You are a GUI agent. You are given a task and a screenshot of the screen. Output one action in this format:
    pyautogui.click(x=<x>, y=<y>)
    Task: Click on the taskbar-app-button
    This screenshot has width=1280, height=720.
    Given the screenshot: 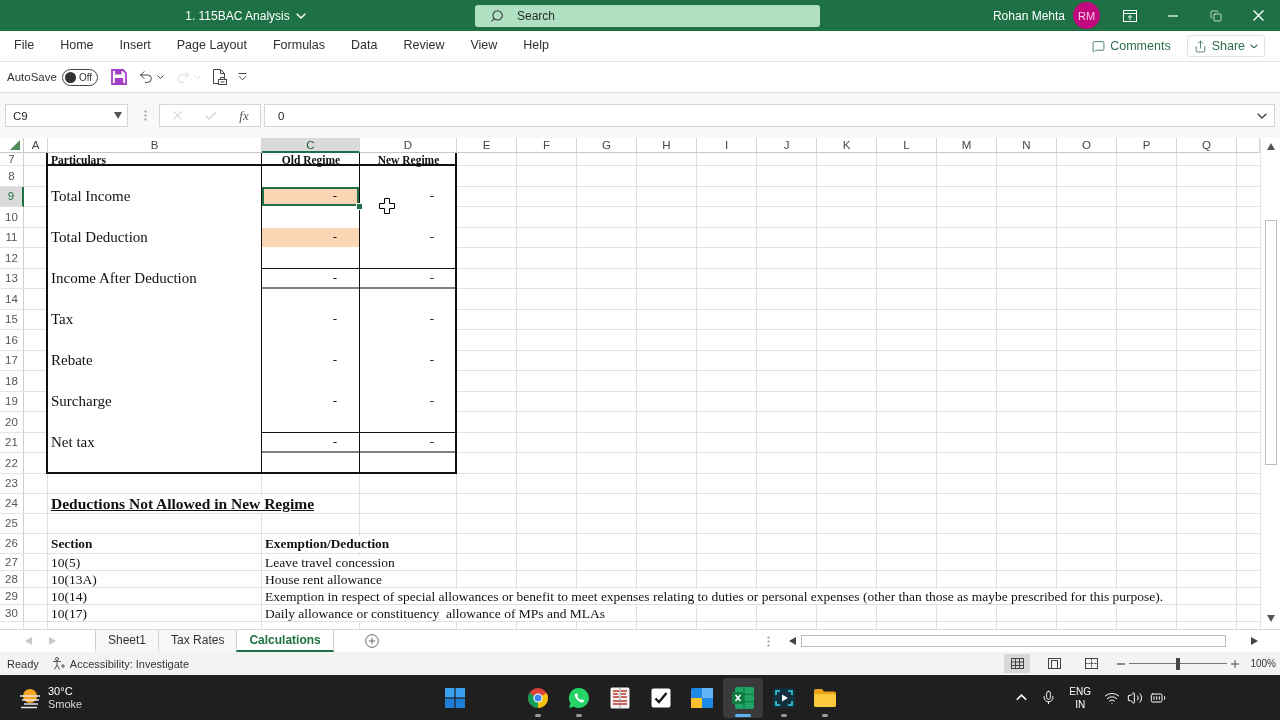 What is the action you would take?
    pyautogui.click(x=743, y=697)
    